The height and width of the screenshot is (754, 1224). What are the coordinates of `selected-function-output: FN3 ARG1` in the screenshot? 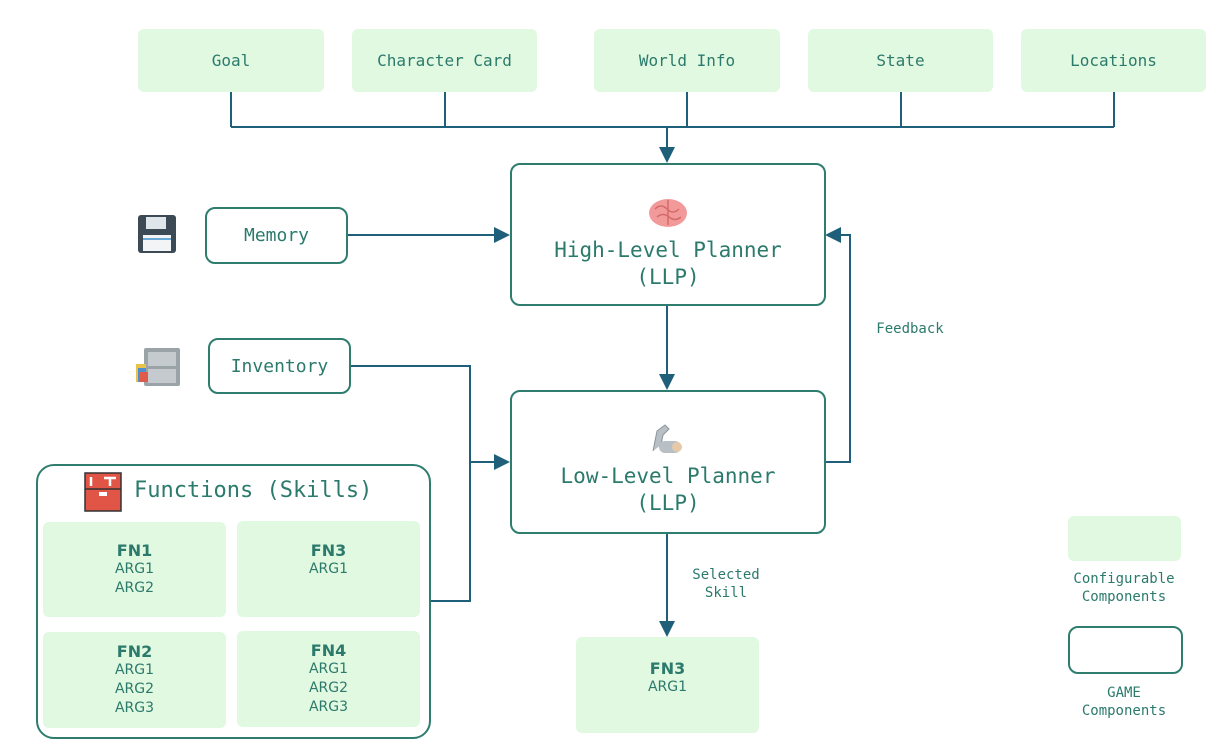 It's located at (667, 685).